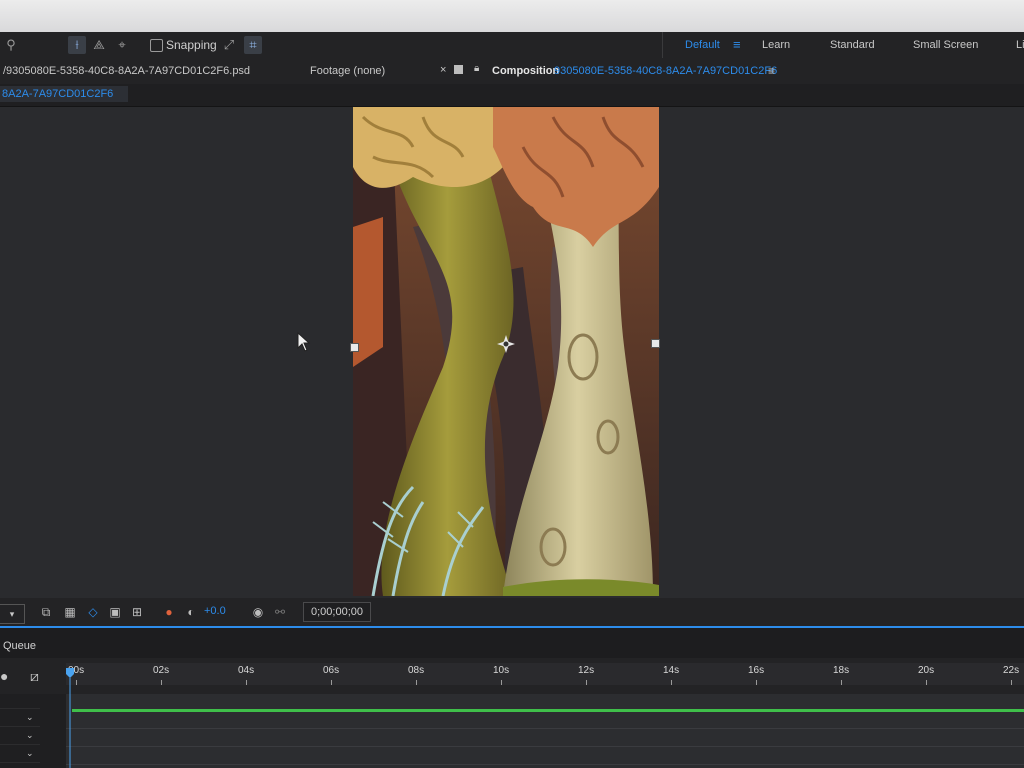  I want to click on solo-icon: ●, so click(4, 676).